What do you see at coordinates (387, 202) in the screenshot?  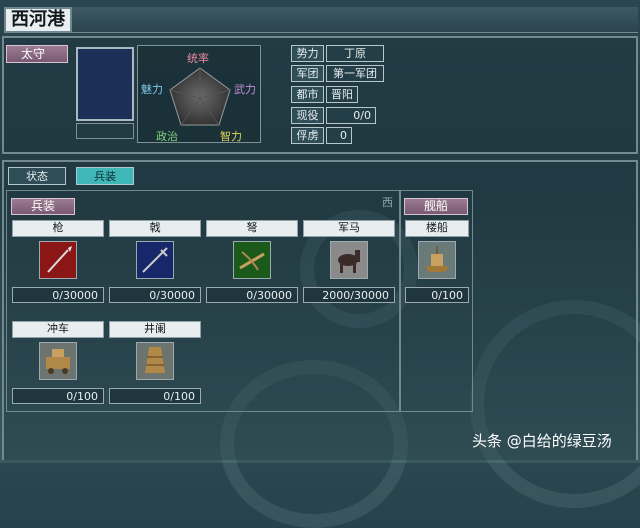 I see `ghost-text: 西` at bounding box center [387, 202].